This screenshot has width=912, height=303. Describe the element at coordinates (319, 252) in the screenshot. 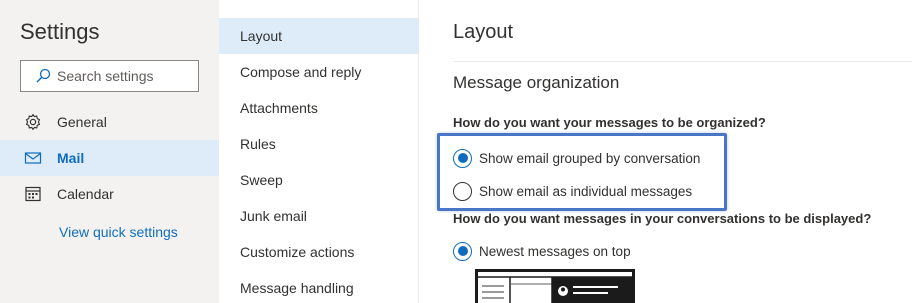

I see `subnav-item-customize-actions: Customize actions` at that location.